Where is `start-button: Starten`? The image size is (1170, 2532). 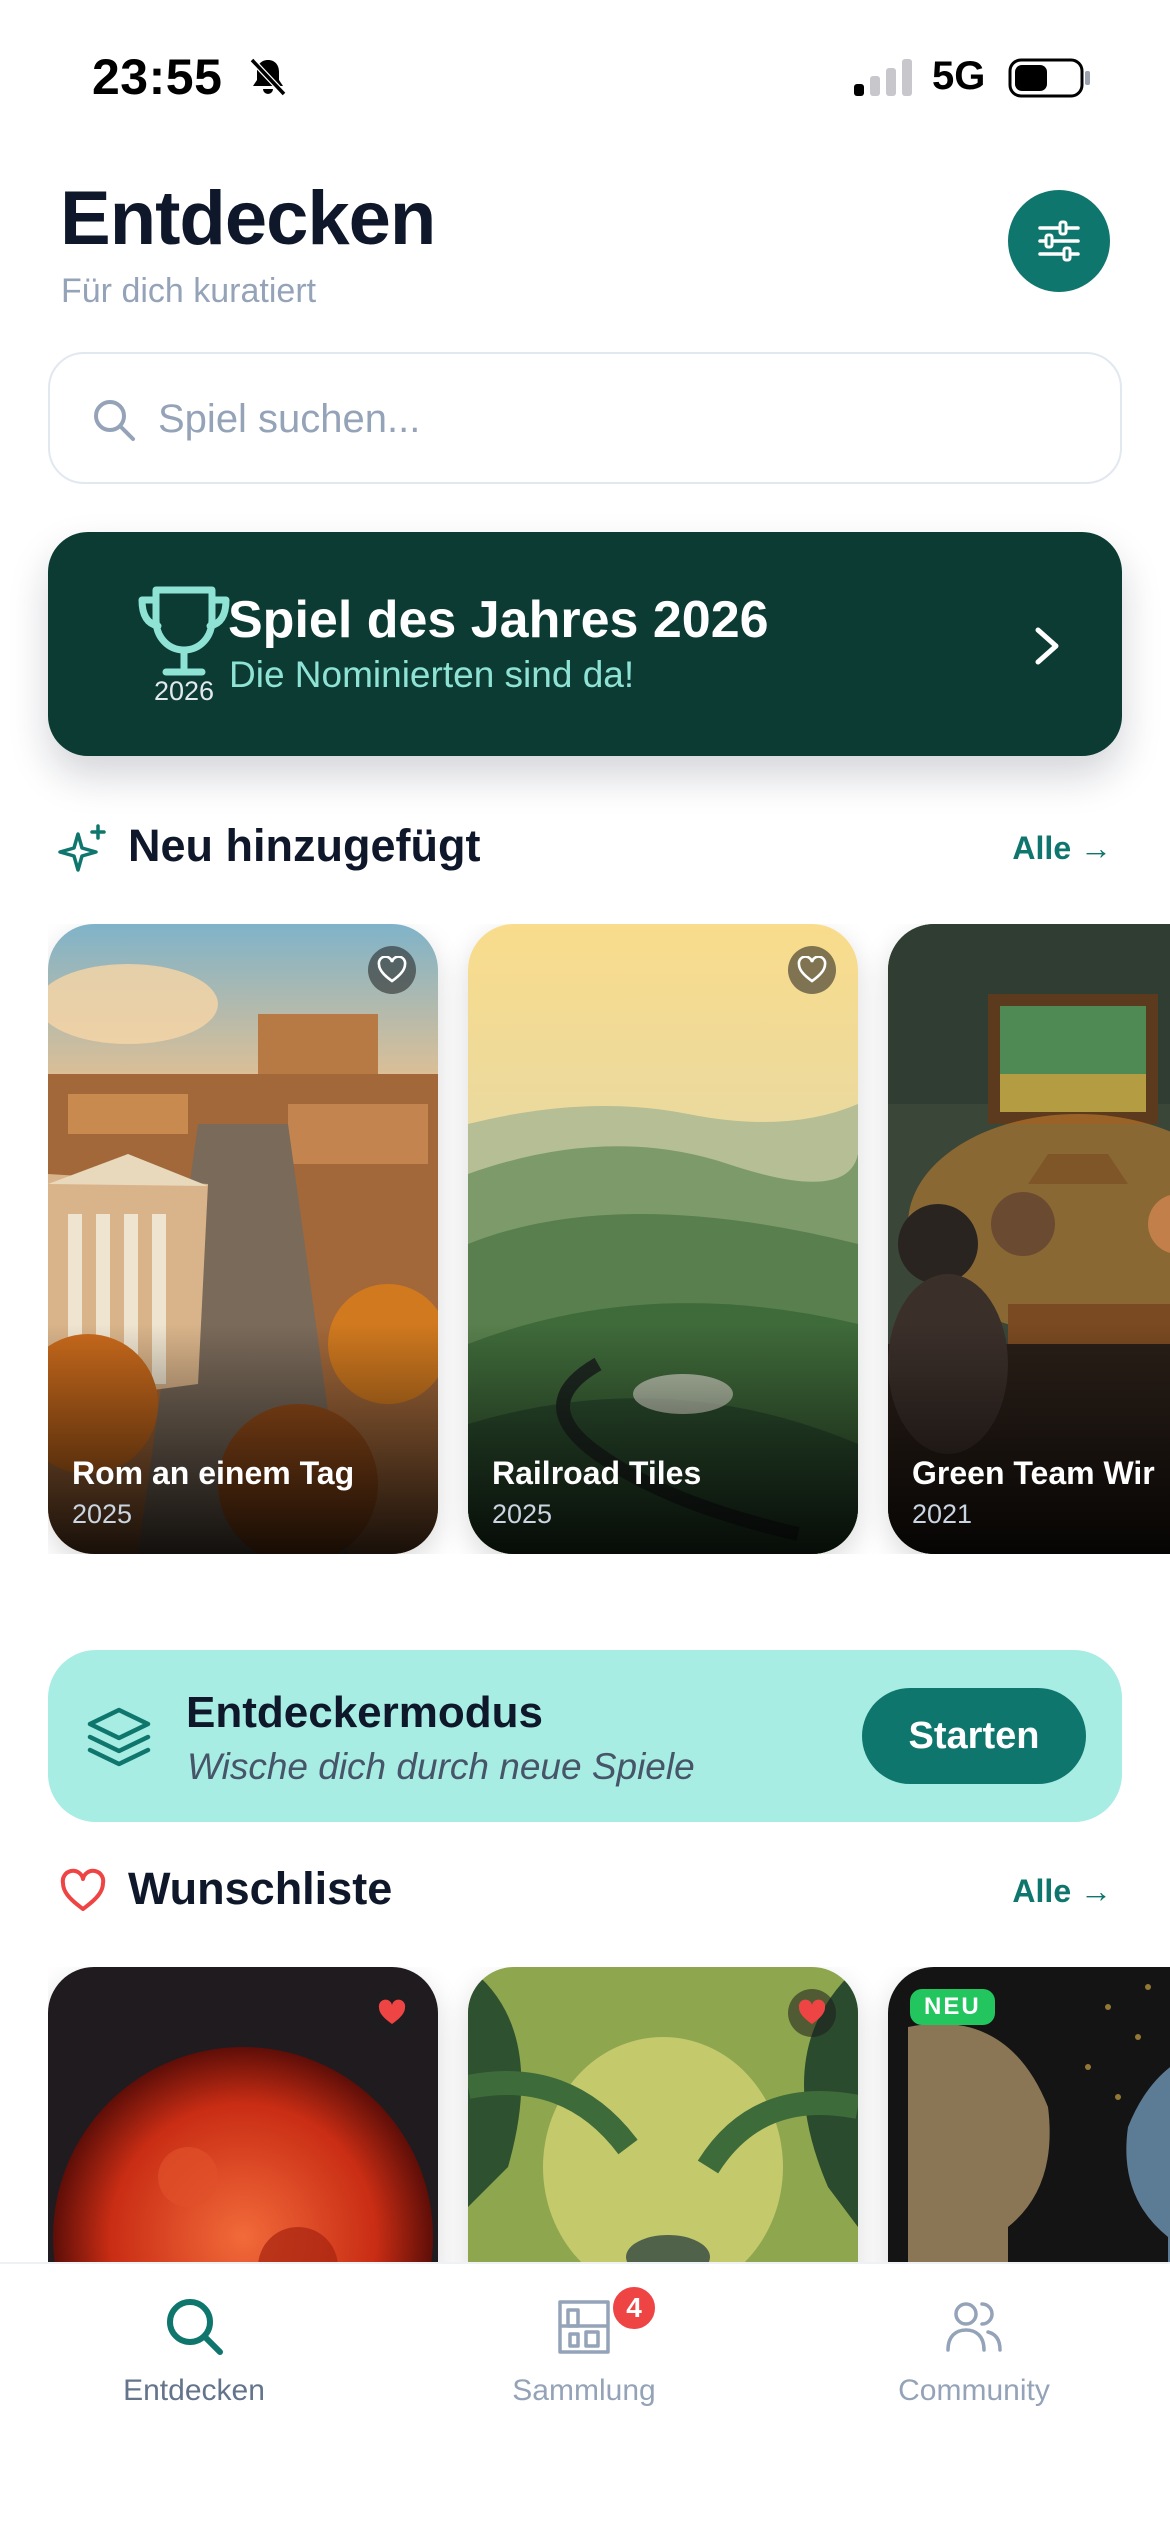
start-button: Starten is located at coordinates (974, 1736).